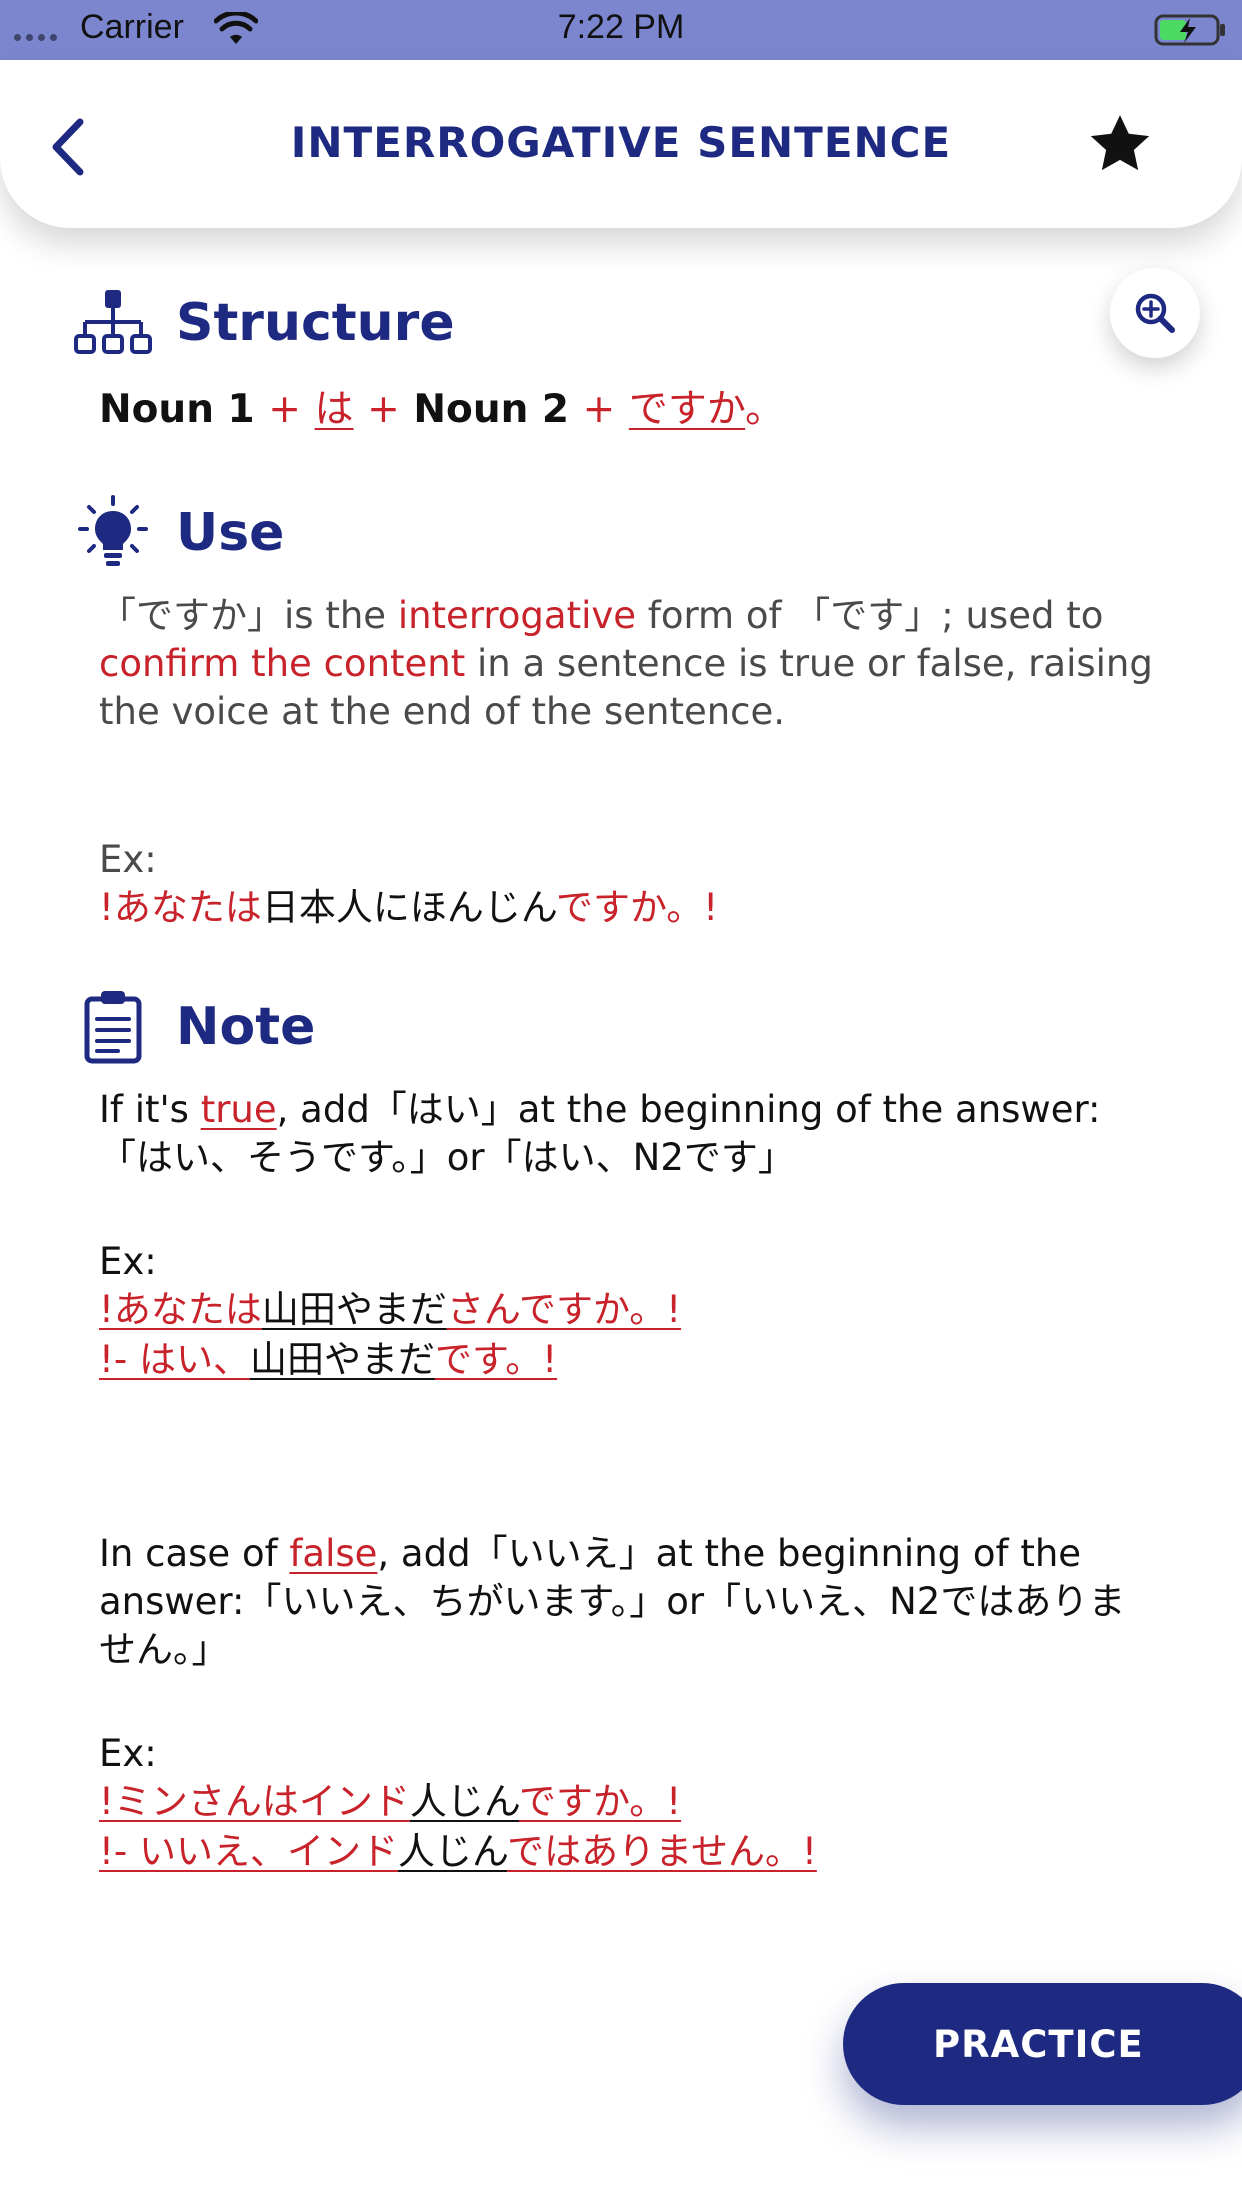 The image size is (1242, 2208). I want to click on practice-button: PRACTICE, so click(1042, 2044).